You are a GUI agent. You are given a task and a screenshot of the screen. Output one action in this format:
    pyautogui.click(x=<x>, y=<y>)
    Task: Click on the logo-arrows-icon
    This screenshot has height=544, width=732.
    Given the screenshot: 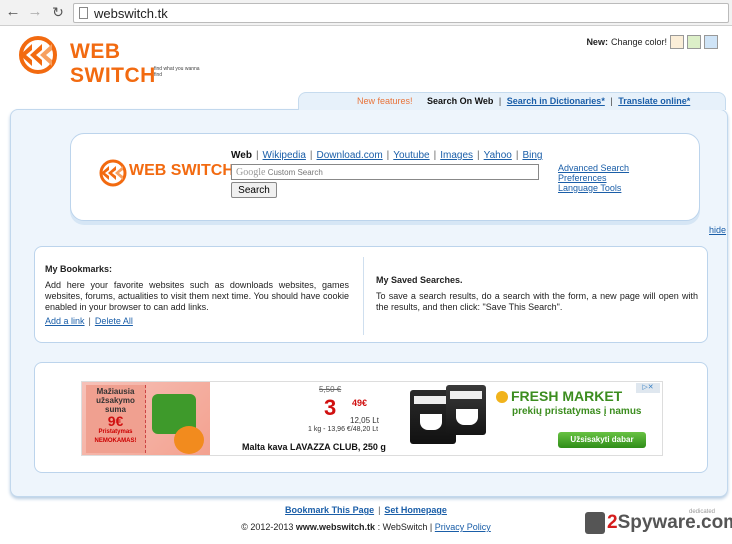 What is the action you would take?
    pyautogui.click(x=38, y=55)
    